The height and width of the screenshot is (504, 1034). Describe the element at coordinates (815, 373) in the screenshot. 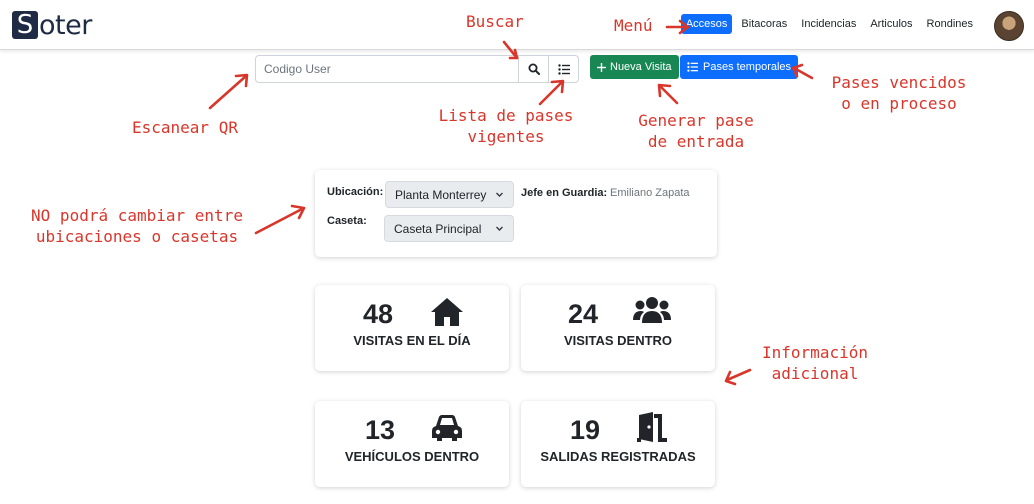

I see `annotation-info-line2: adicional` at that location.